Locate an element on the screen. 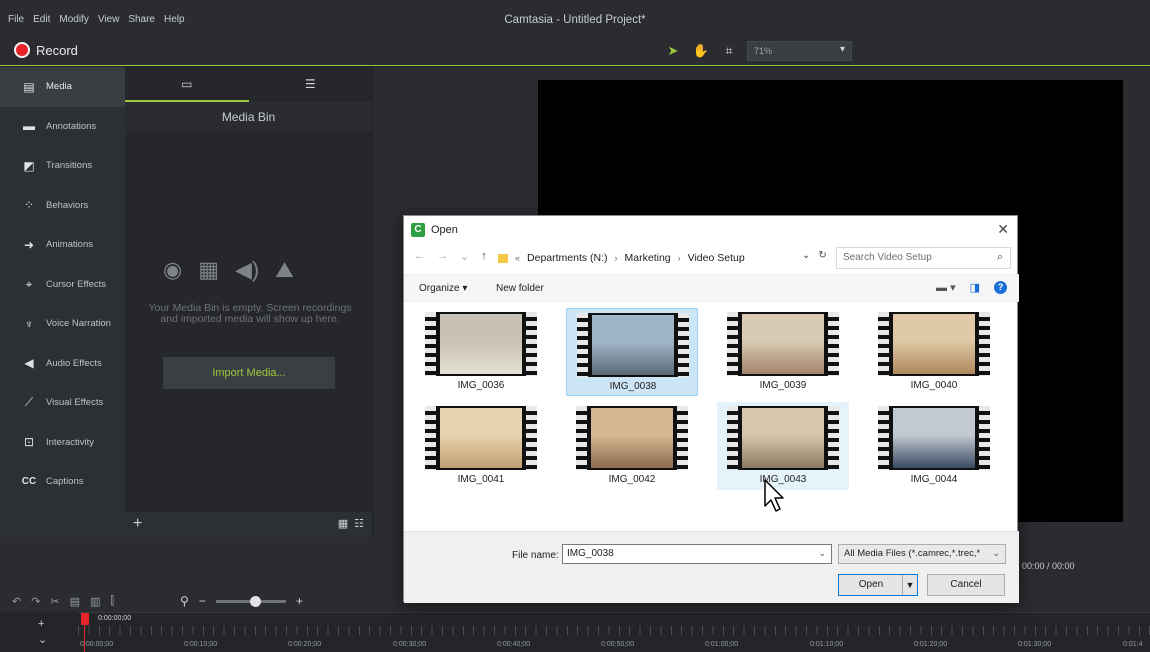 This screenshot has height=652, width=1150. sidebar-item-cursor-effects: ⌖ Cursor Effects is located at coordinates (62, 285).